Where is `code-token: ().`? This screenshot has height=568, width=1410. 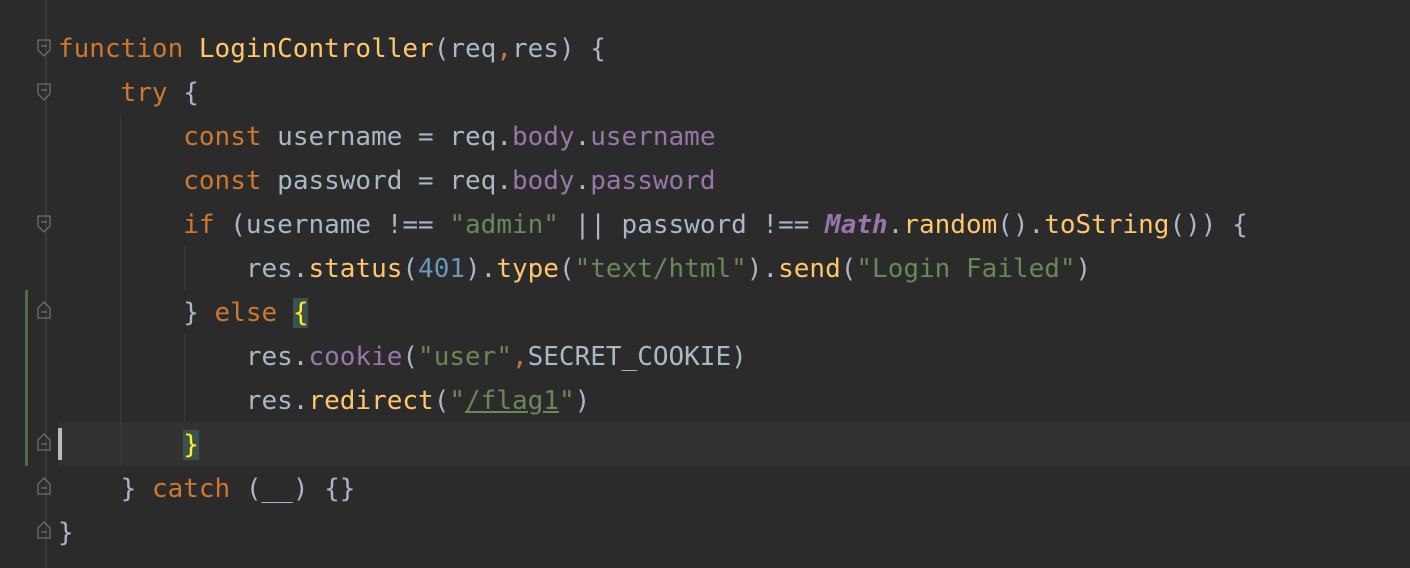
code-token: (). is located at coordinates (1021, 225).